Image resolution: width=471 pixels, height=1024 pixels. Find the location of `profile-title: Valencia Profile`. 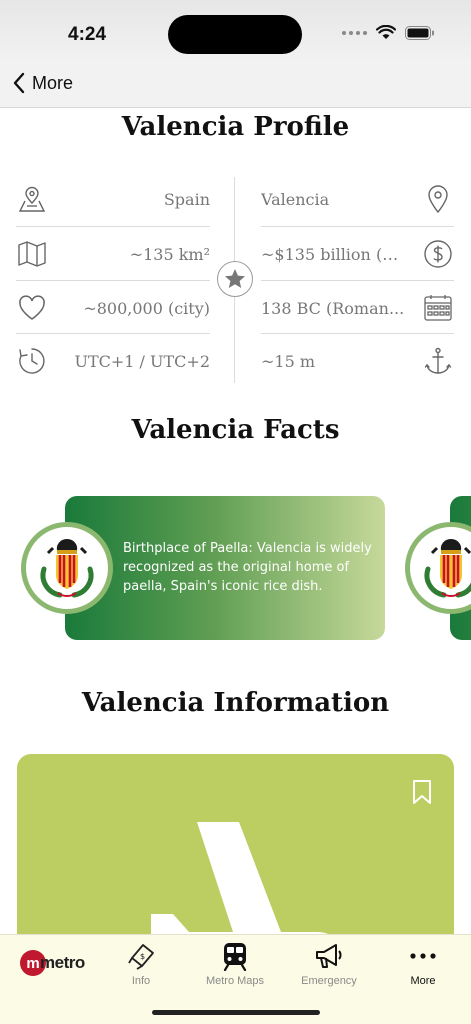

profile-title: Valencia Profile is located at coordinates (235, 127).